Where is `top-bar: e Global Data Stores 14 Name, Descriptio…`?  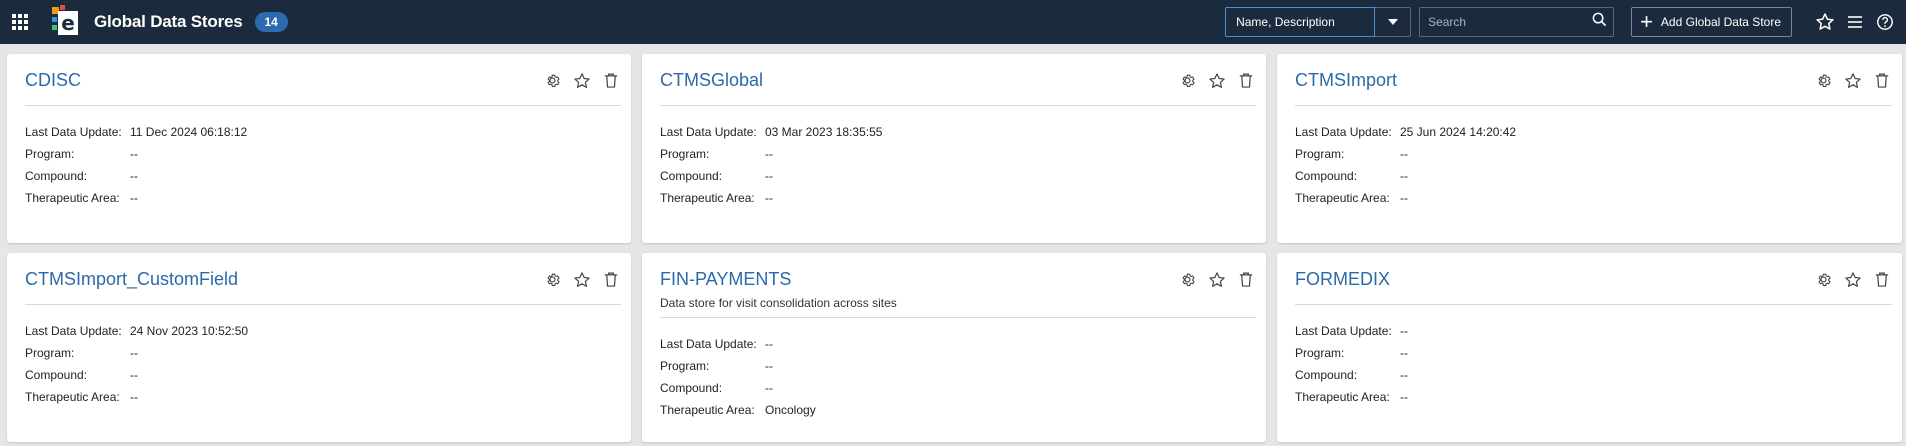 top-bar: e Global Data Stores 14 Name, Descriptio… is located at coordinates (953, 22).